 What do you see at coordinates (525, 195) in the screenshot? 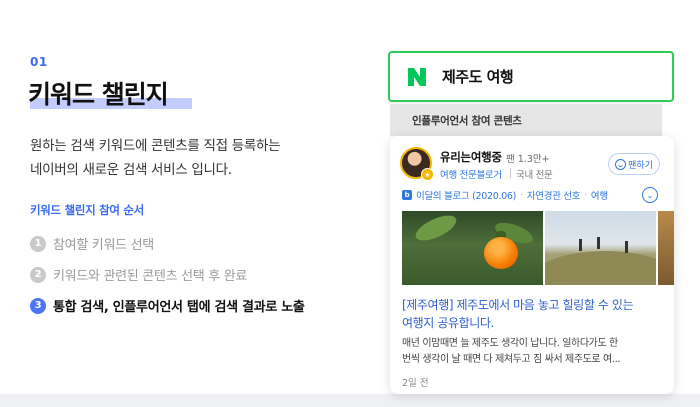
I see `tag-list: b 이달의 블로그 (2020.06) · 자연경관 선호 · 여행` at bounding box center [525, 195].